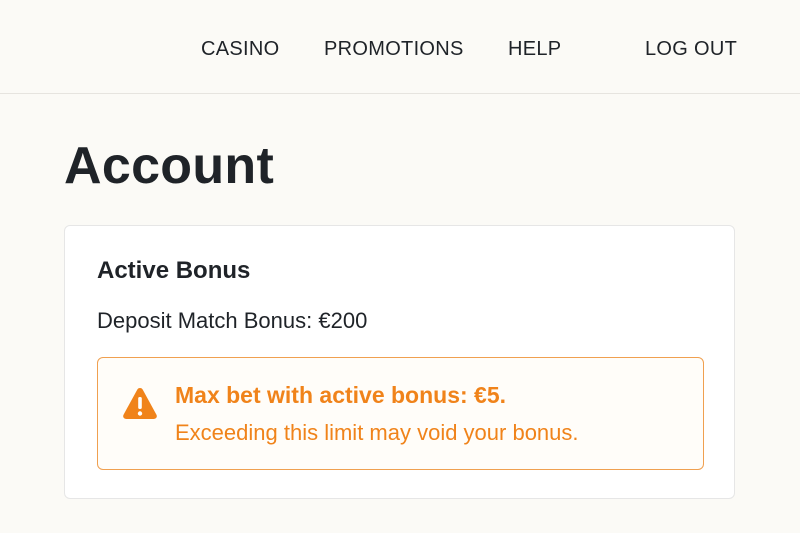 The height and width of the screenshot is (533, 800). I want to click on nav-promotions-link: PROMOTIONS, so click(394, 49).